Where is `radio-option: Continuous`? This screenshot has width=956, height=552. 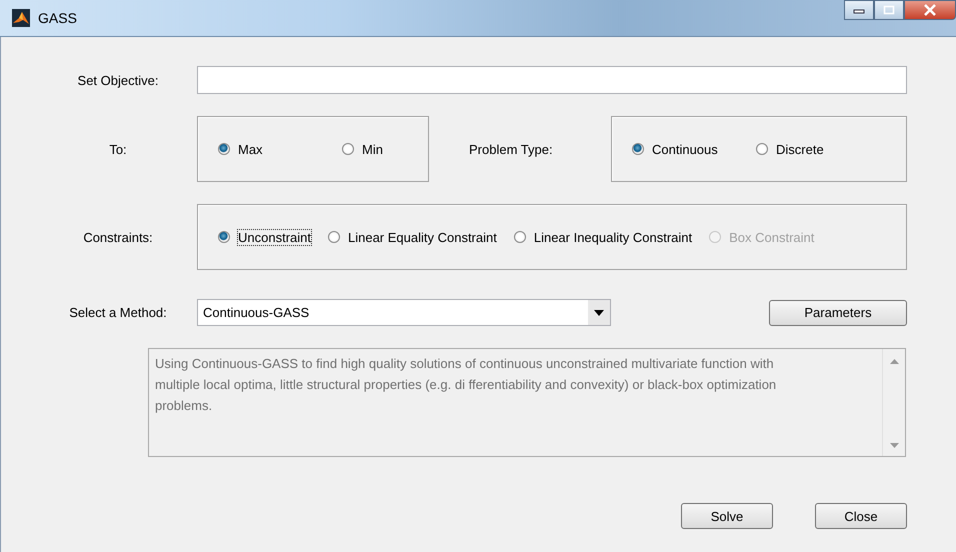
radio-option: Continuous is located at coordinates (694, 149).